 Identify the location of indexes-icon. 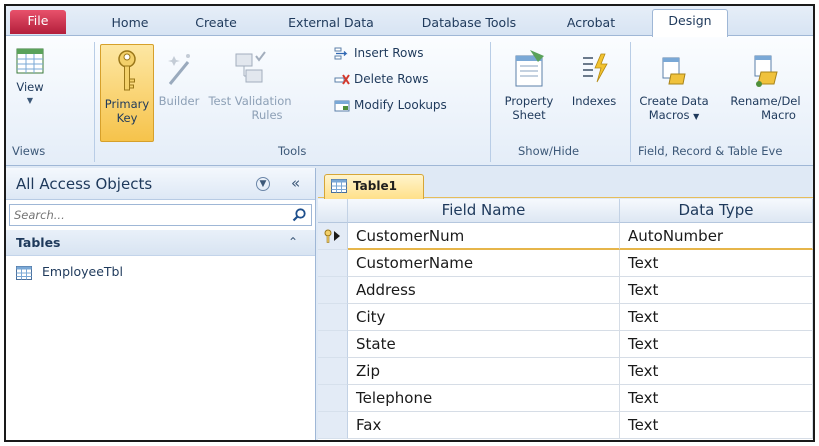
(595, 68).